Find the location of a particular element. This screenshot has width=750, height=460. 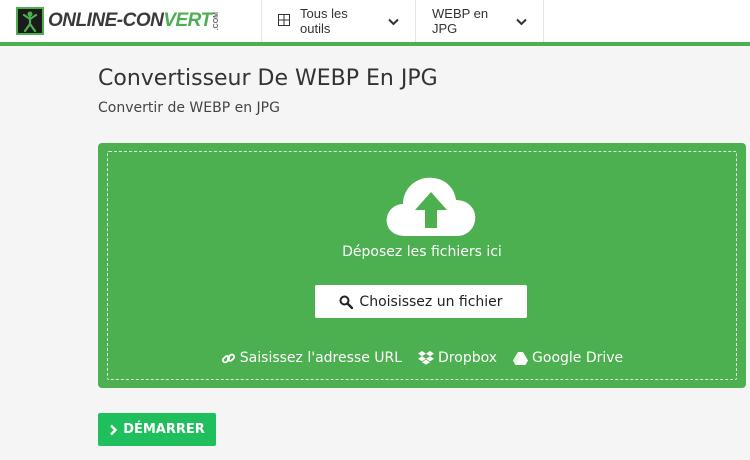

nav-webp-to-jpg-label: WEBP en JPG is located at coordinates (460, 21).